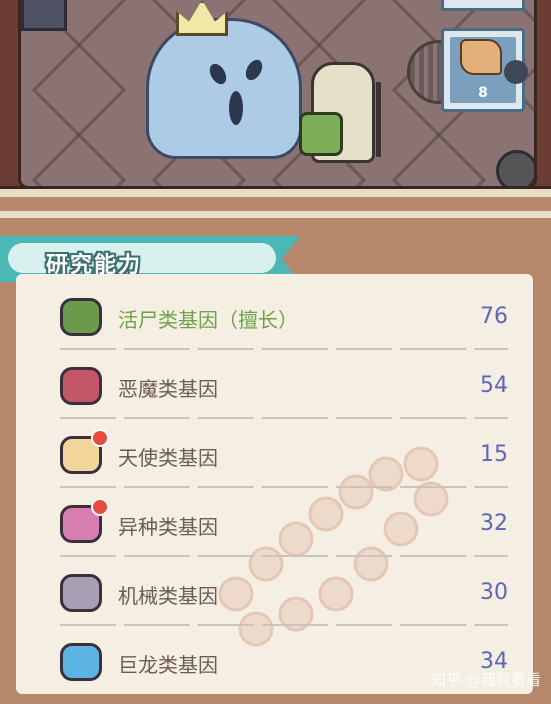 This screenshot has height=704, width=551. I want to click on pipe-icon, so click(516, 72).